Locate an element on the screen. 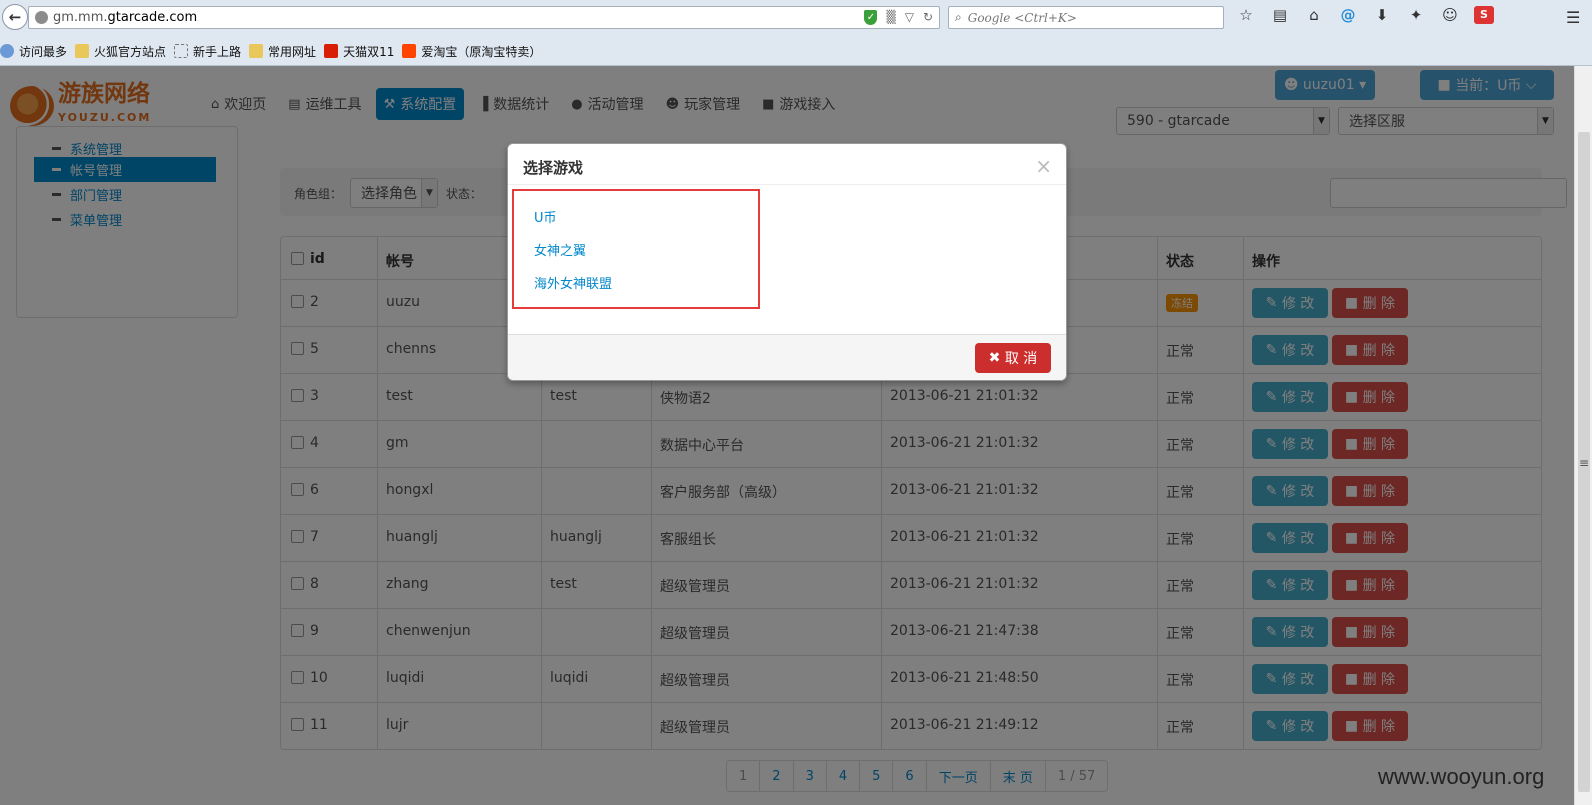 The height and width of the screenshot is (805, 1592). shield-icon: ✓ is located at coordinates (871, 17).